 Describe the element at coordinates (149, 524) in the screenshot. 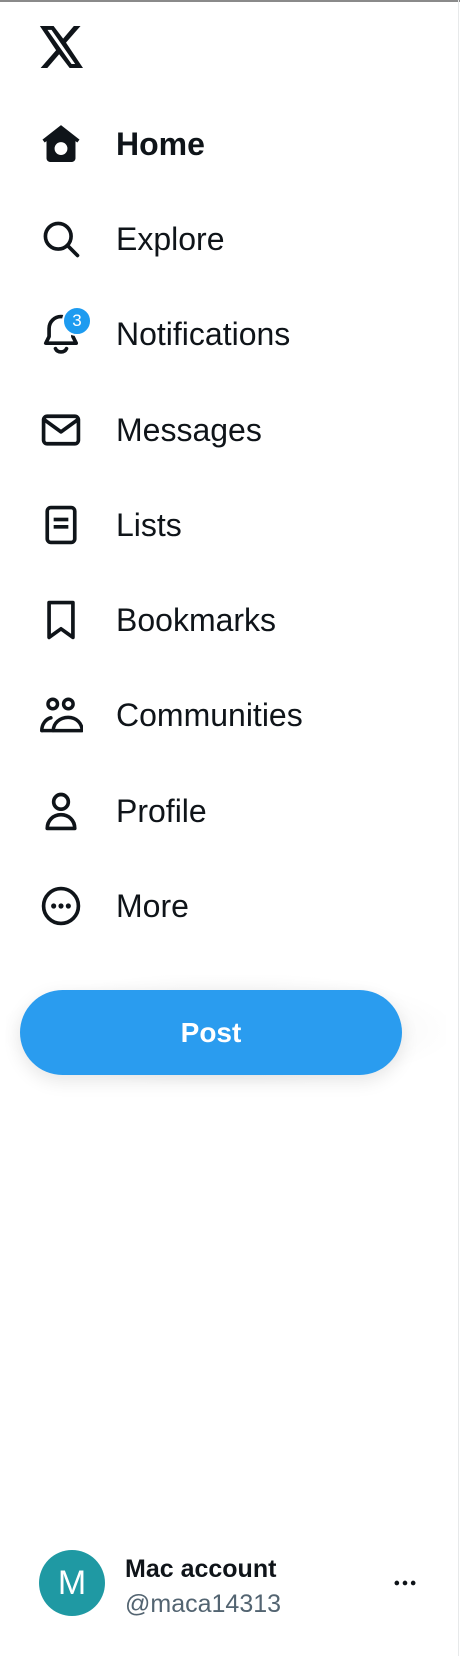

I see `nav-label-lists: Lists` at that location.